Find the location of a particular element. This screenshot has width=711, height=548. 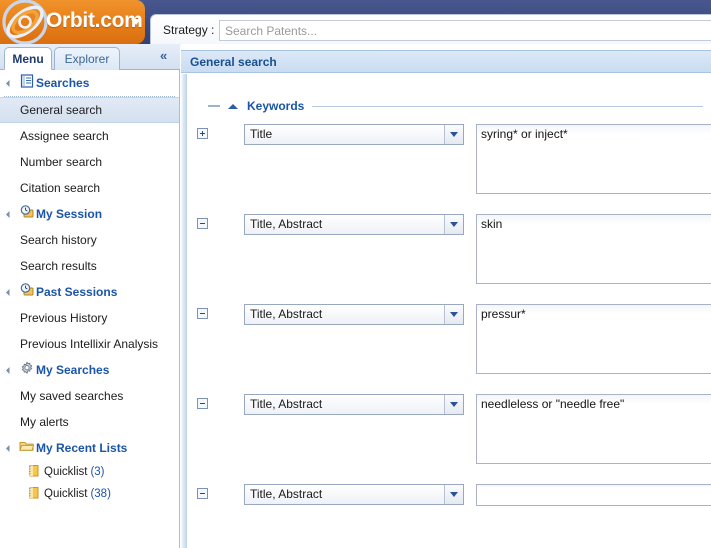

sidebar-group-past-sessions: Past Sessions is located at coordinates (89, 292).